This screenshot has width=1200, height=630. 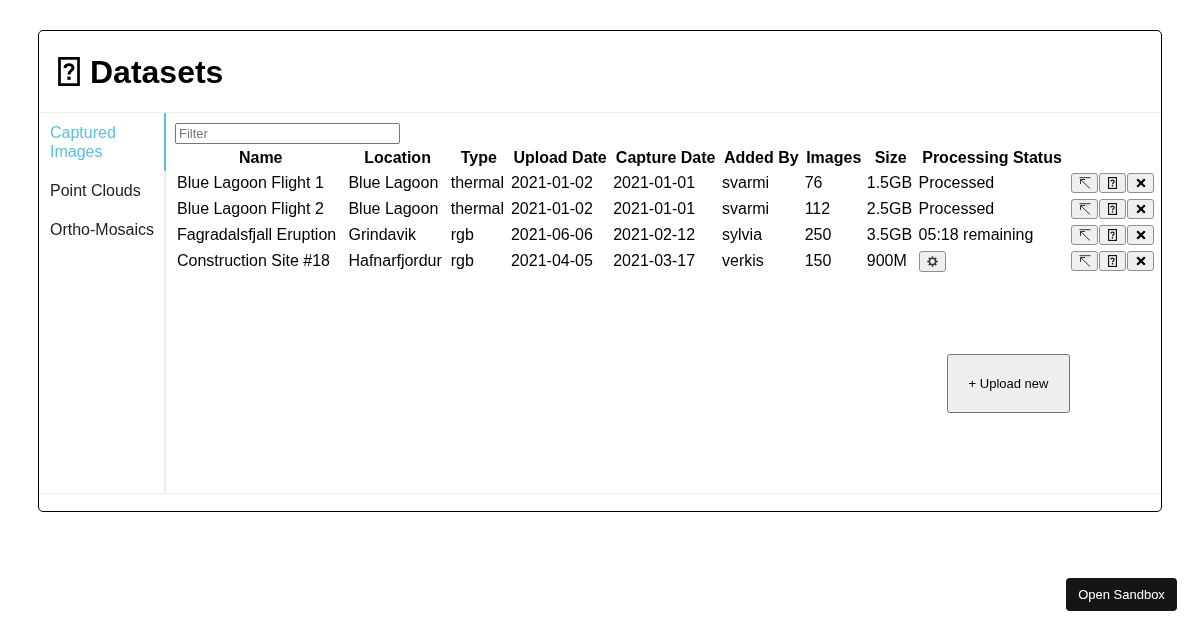 What do you see at coordinates (818, 235) in the screenshot?
I see `table-cell-text: 250` at bounding box center [818, 235].